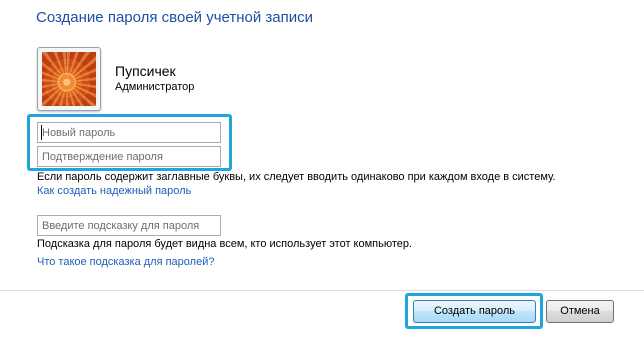  What do you see at coordinates (114, 191) in the screenshot?
I see `strong-password-link: Как создать надежный пароль` at bounding box center [114, 191].